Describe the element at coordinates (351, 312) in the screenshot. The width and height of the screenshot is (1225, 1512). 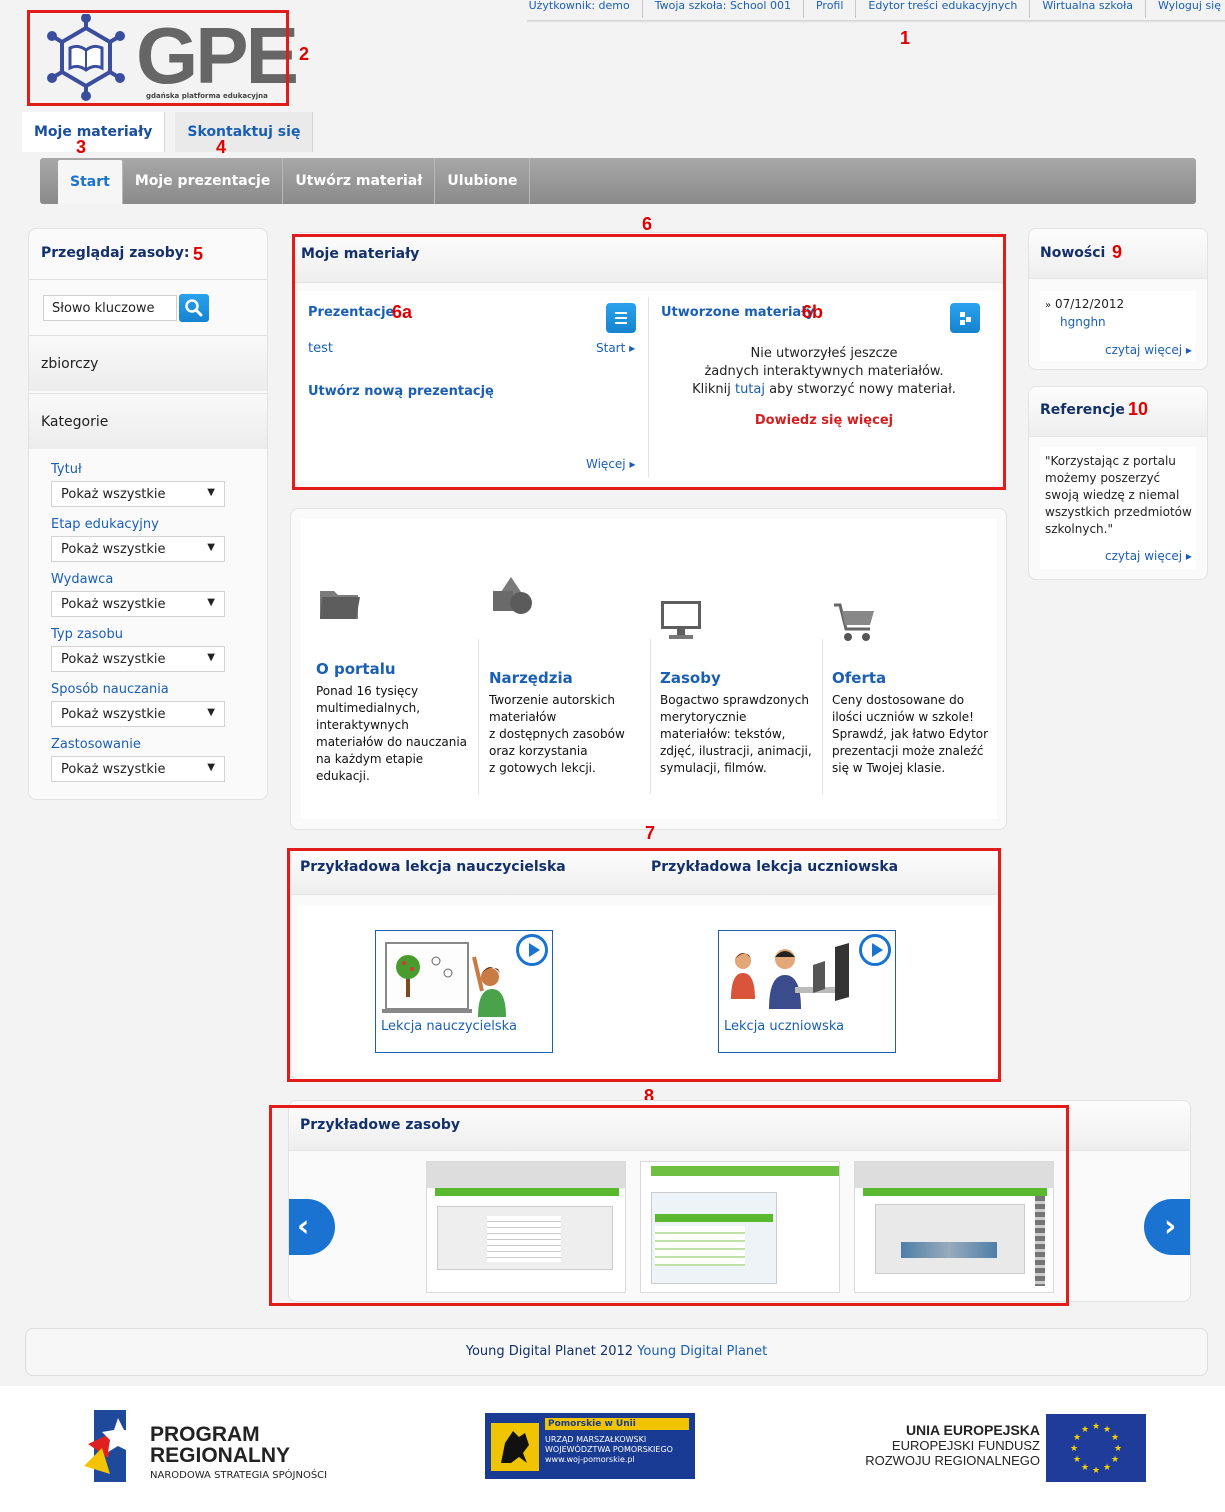
I see `presentations-title: Prezentacje` at that location.